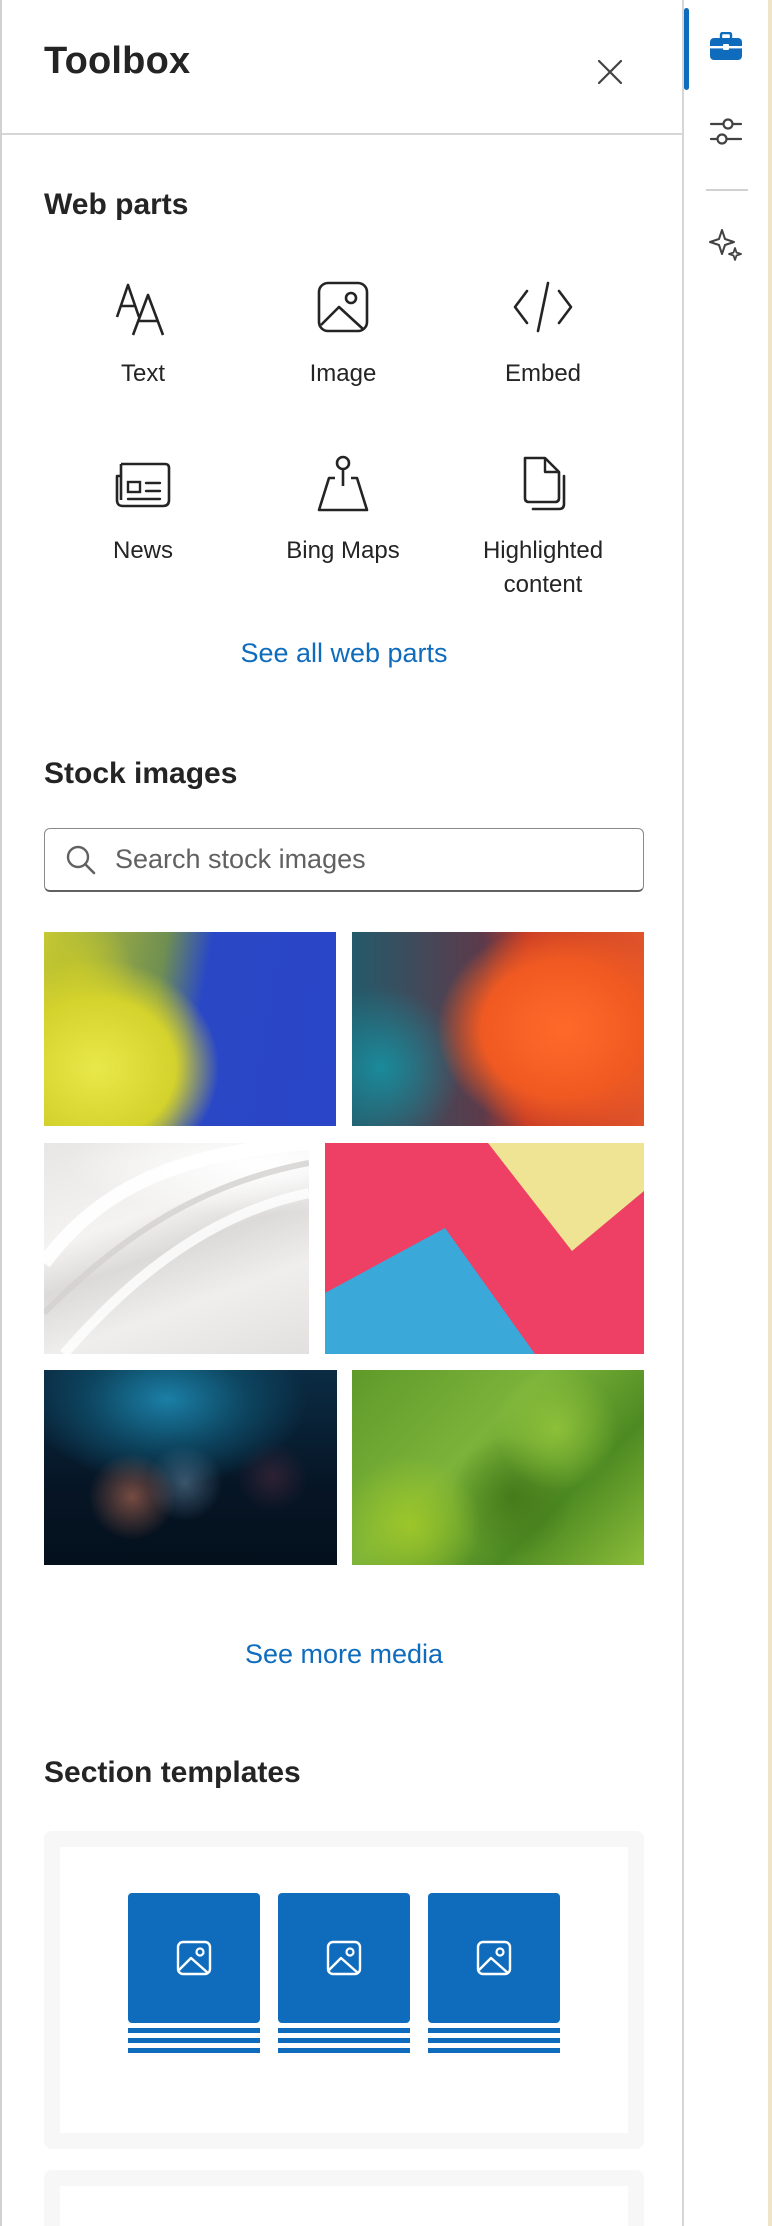 This screenshot has height=2226, width=772. Describe the element at coordinates (172, 1772) in the screenshot. I see `section-templates-heading: Section templates` at that location.